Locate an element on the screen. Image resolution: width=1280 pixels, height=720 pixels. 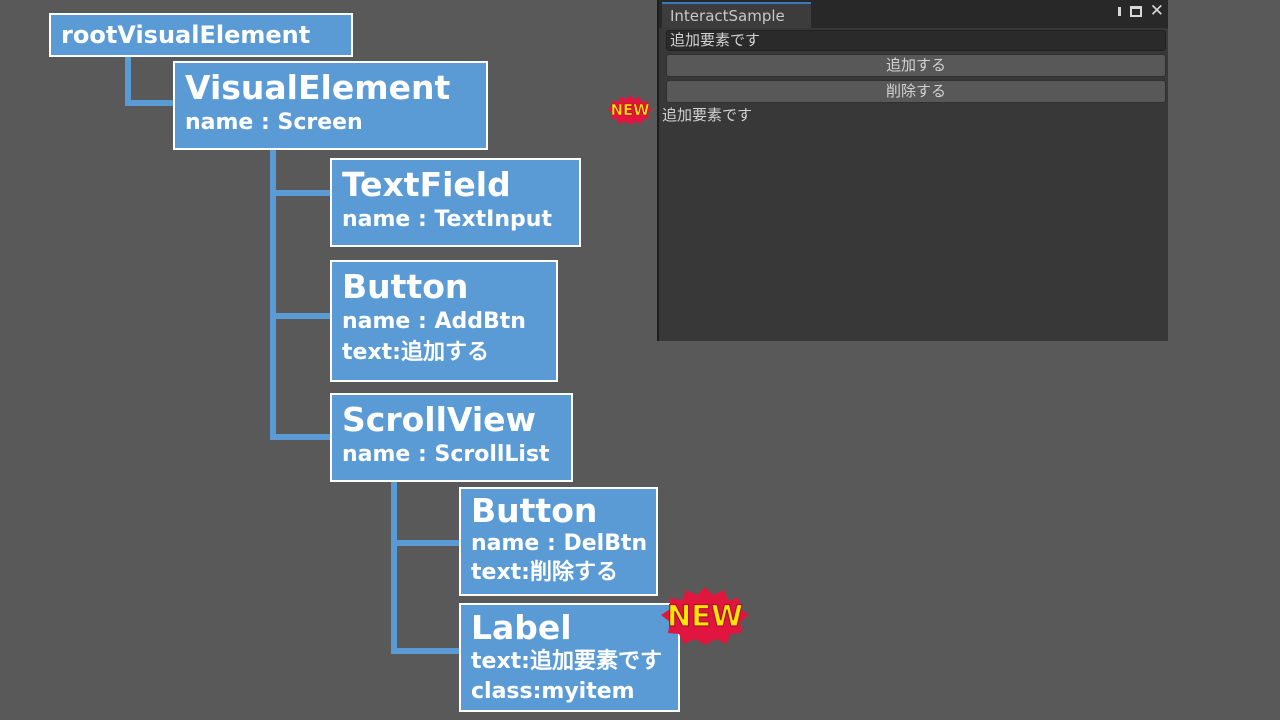
node-name: name : AddBtn is located at coordinates (434, 321).